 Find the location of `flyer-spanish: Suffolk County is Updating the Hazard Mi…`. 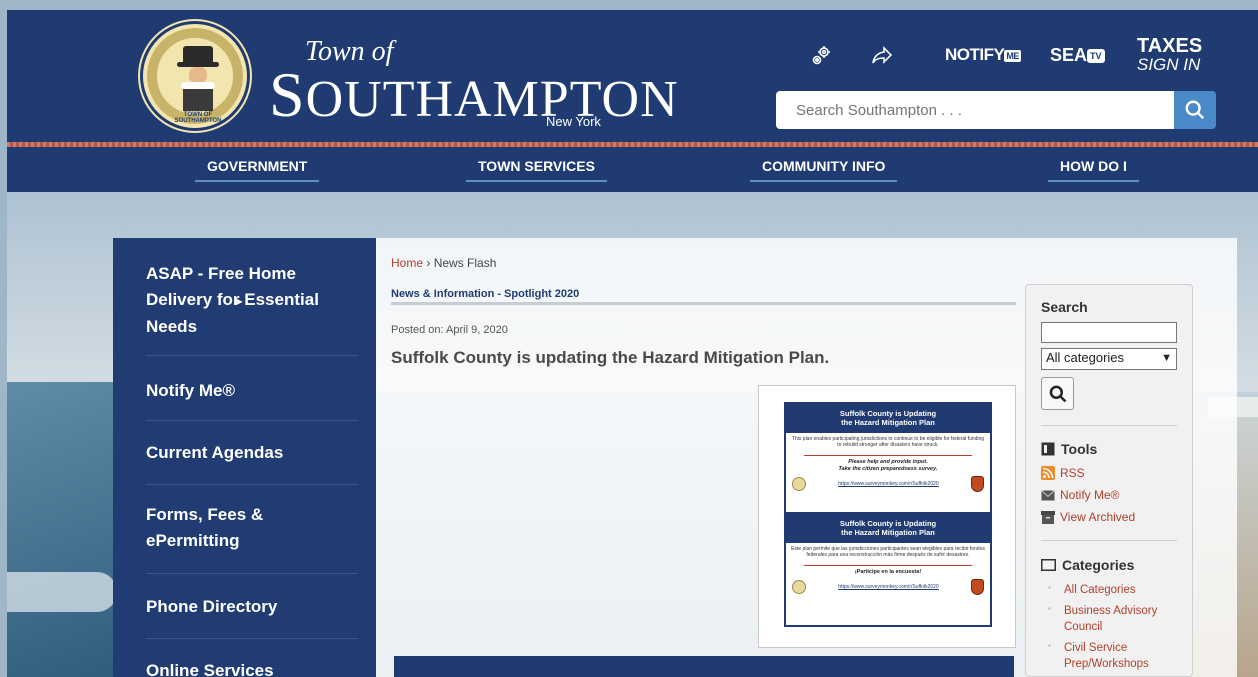

flyer-spanish: Suffolk County is Updating the Hazard Mi… is located at coordinates (888, 570).